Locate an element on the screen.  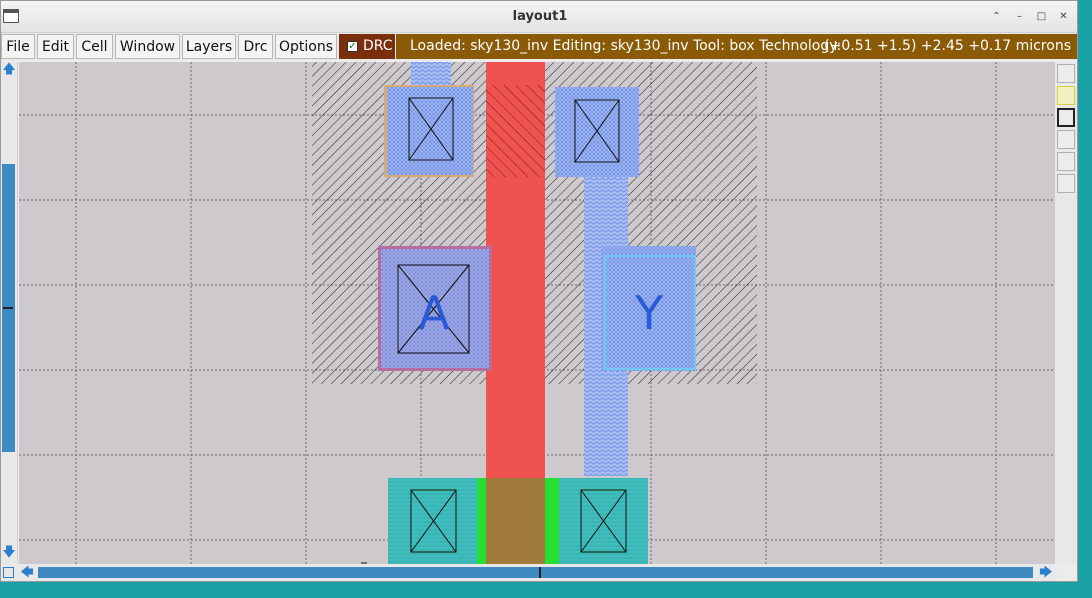
menu-edit: Edit is located at coordinates (55, 46).